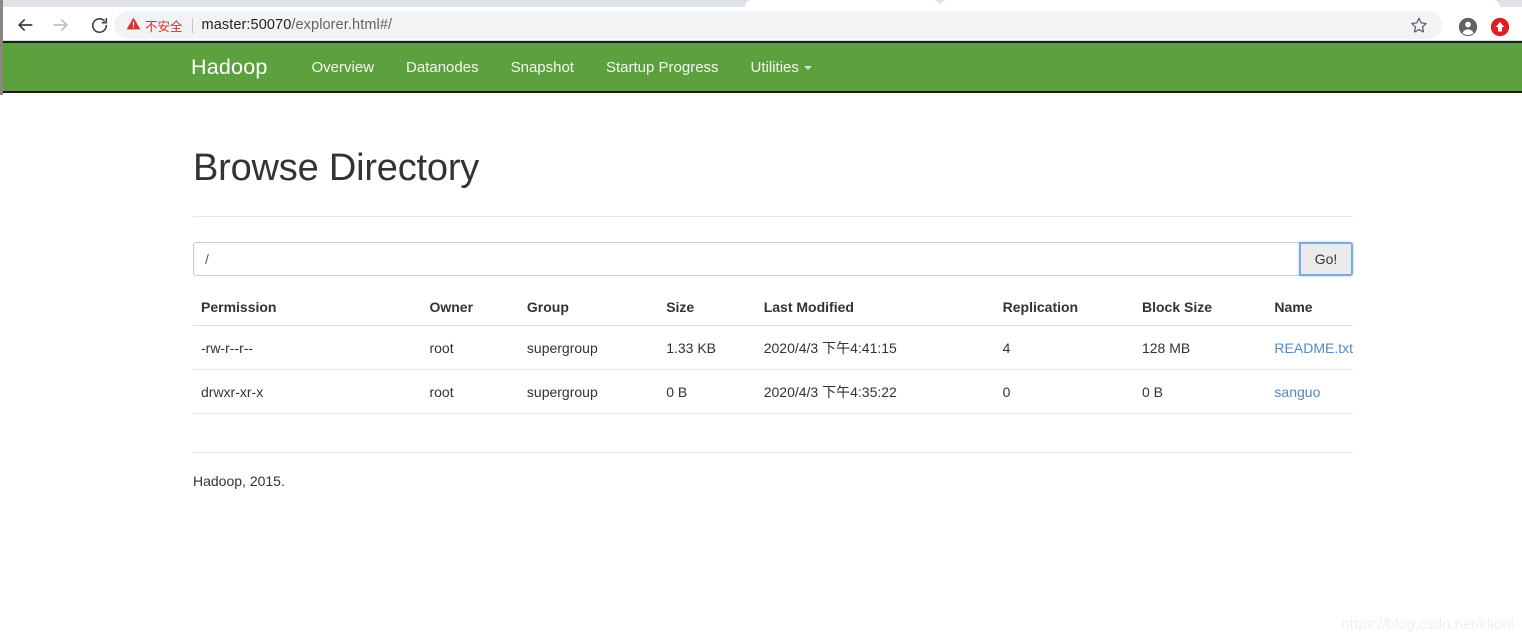 The width and height of the screenshot is (1522, 639). I want to click on star-icon, so click(1419, 27).